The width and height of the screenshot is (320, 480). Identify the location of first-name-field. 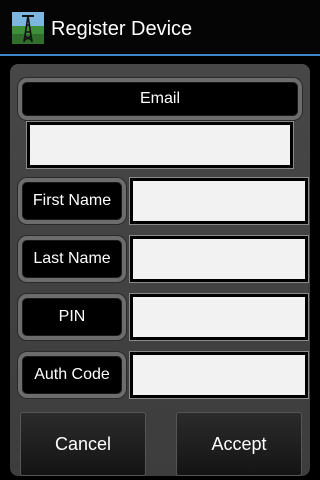
(219, 201).